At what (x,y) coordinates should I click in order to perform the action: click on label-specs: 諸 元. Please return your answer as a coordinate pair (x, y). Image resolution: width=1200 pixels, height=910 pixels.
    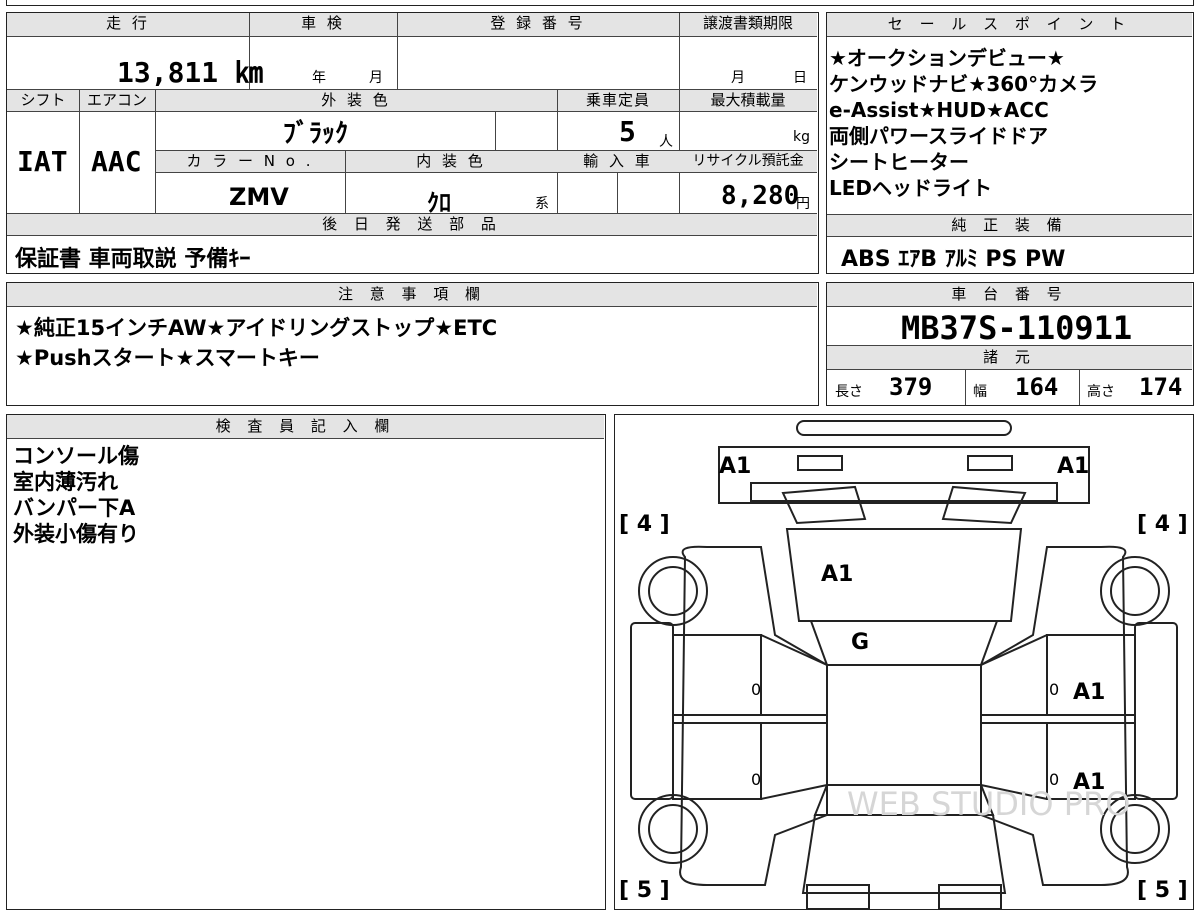
    Looking at the image, I should click on (1009, 358).